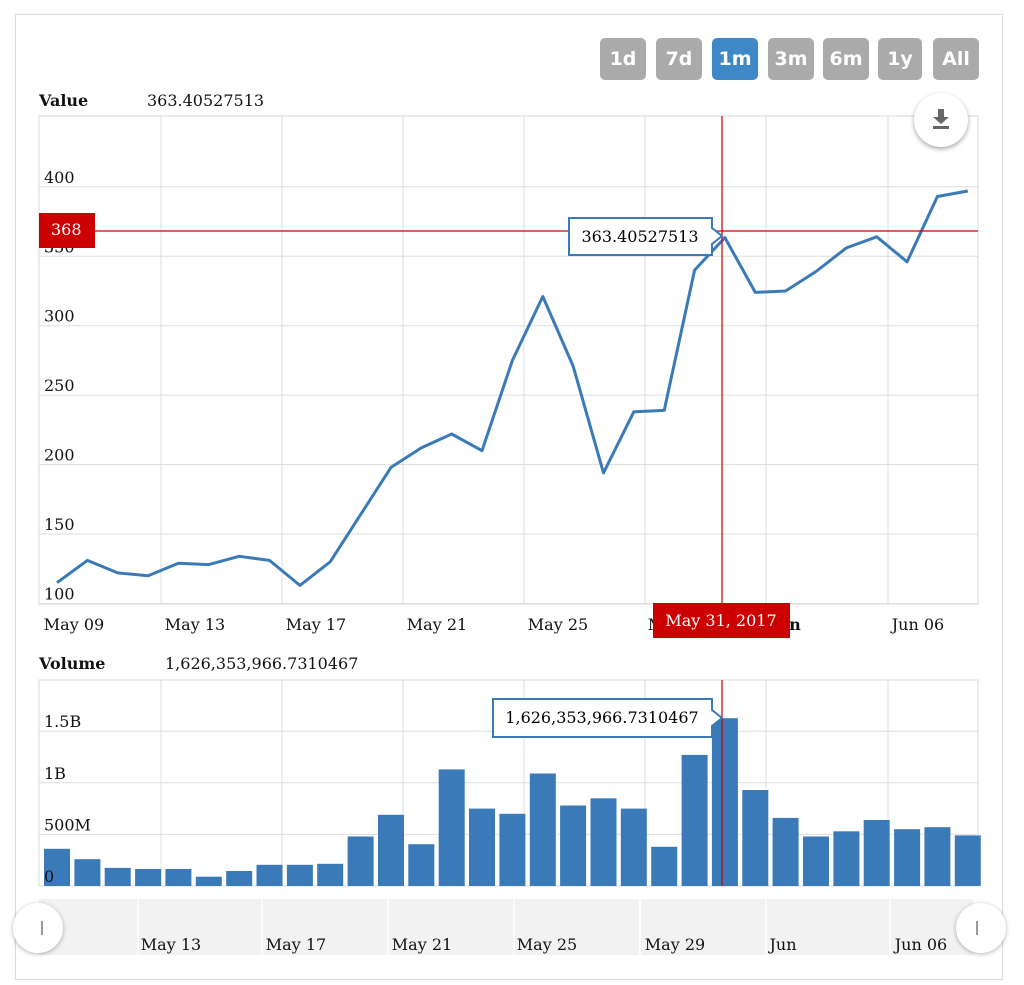 Image resolution: width=1024 pixels, height=985 pixels. Describe the element at coordinates (38, 928) in the screenshot. I see `navigator-left-handle` at that location.